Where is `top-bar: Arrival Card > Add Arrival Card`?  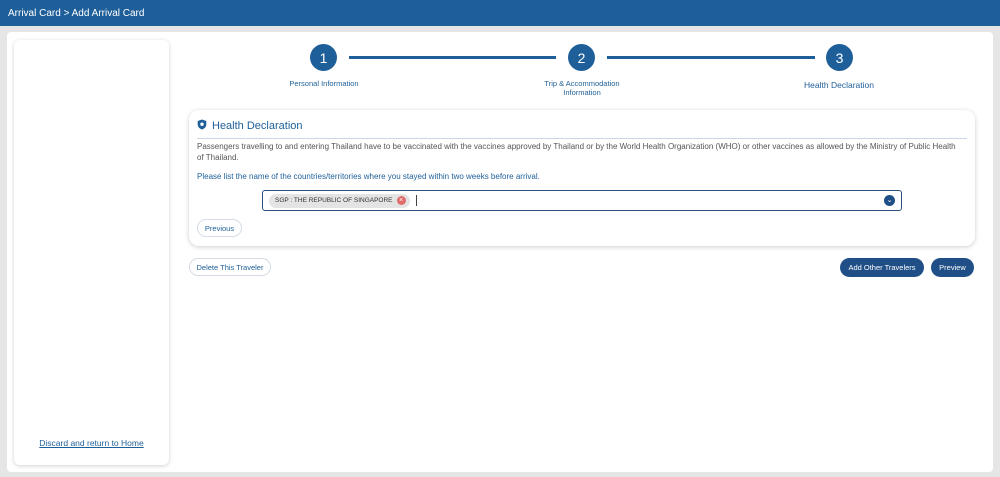
top-bar: Arrival Card > Add Arrival Card is located at coordinates (500, 13).